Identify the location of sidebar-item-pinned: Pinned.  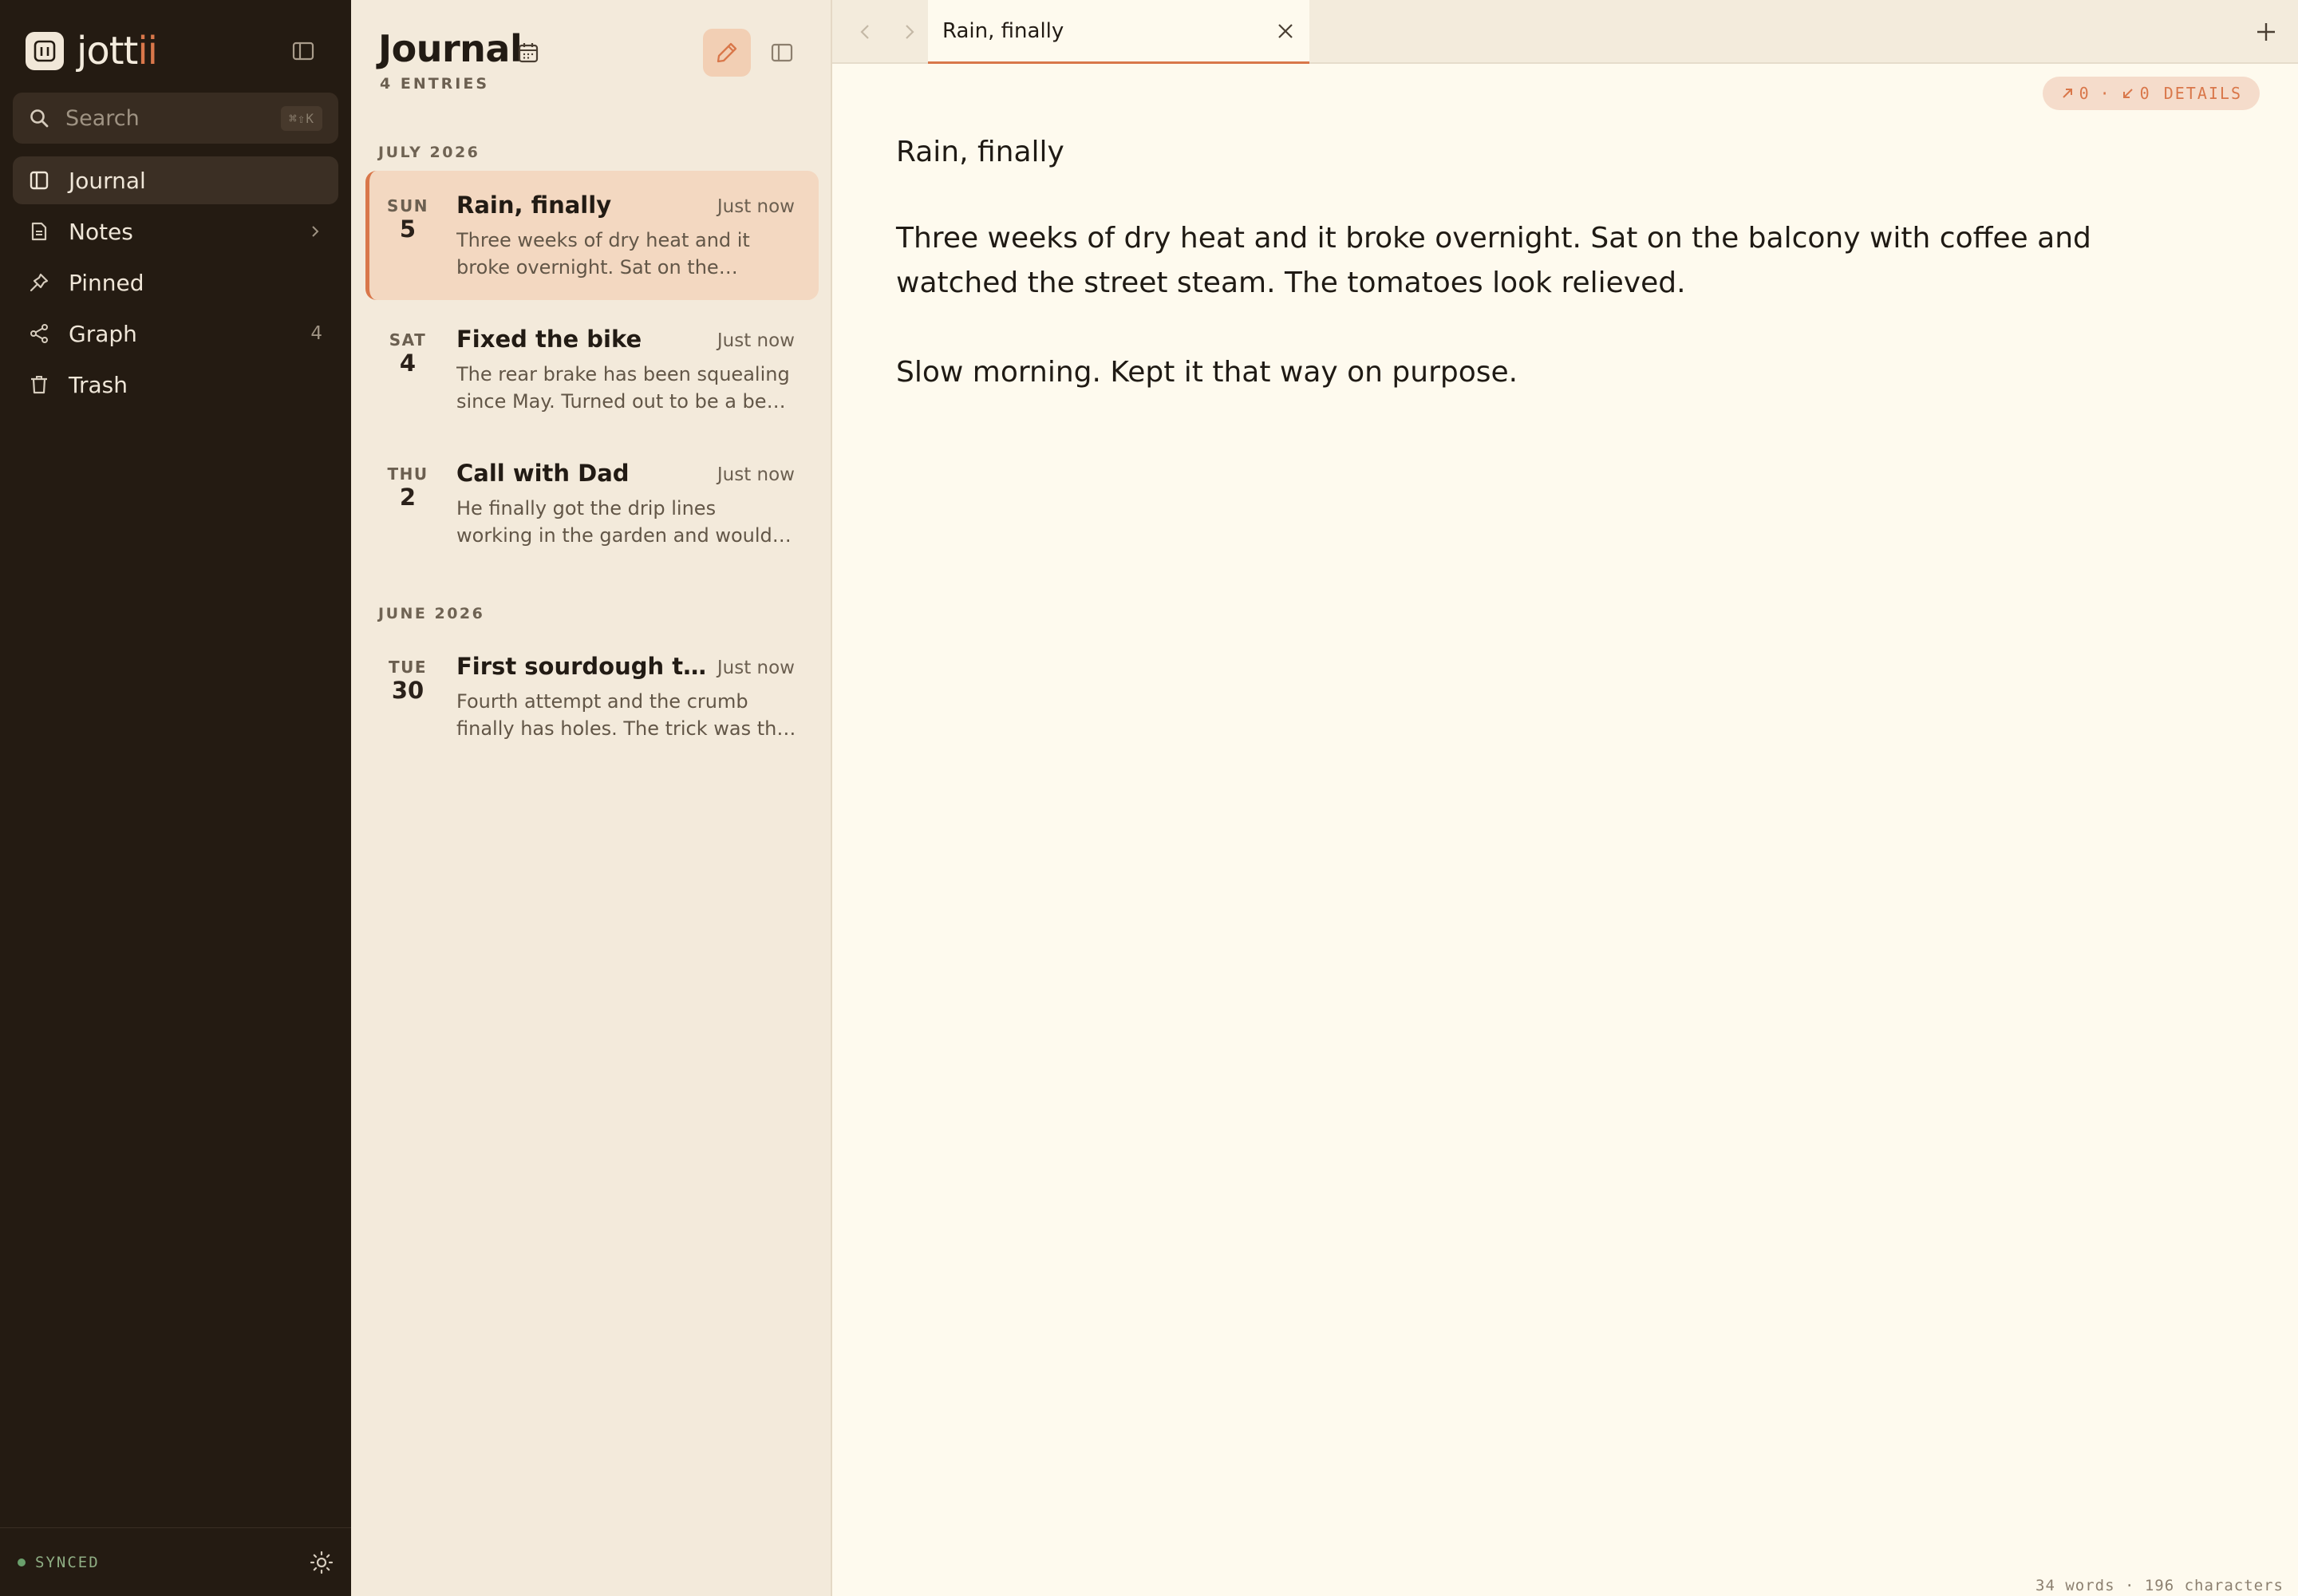
(176, 282).